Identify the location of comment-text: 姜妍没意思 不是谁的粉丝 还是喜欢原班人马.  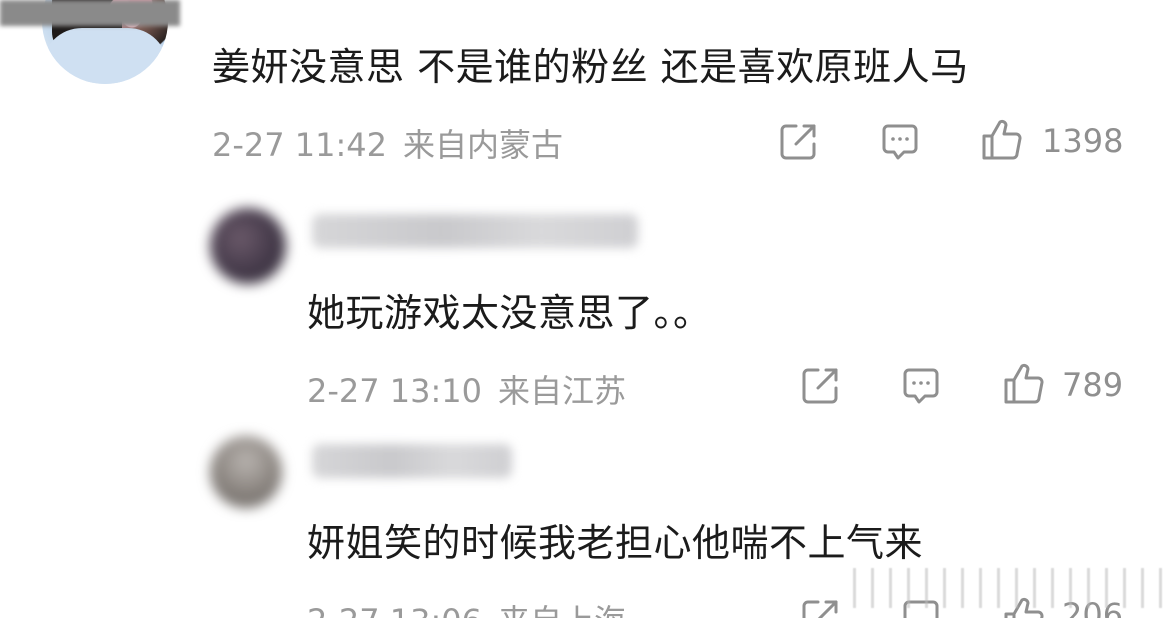
(590, 67).